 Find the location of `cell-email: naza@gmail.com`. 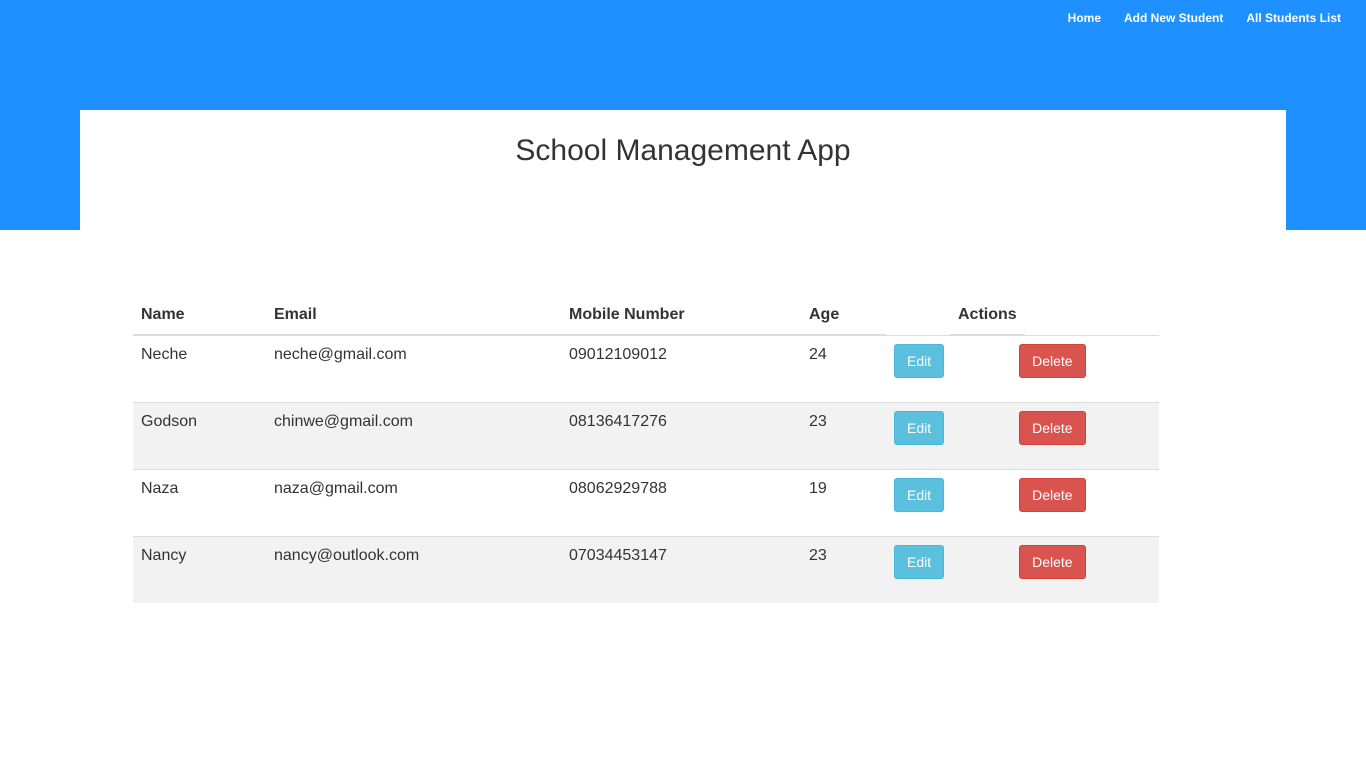

cell-email: naza@gmail.com is located at coordinates (413, 502).